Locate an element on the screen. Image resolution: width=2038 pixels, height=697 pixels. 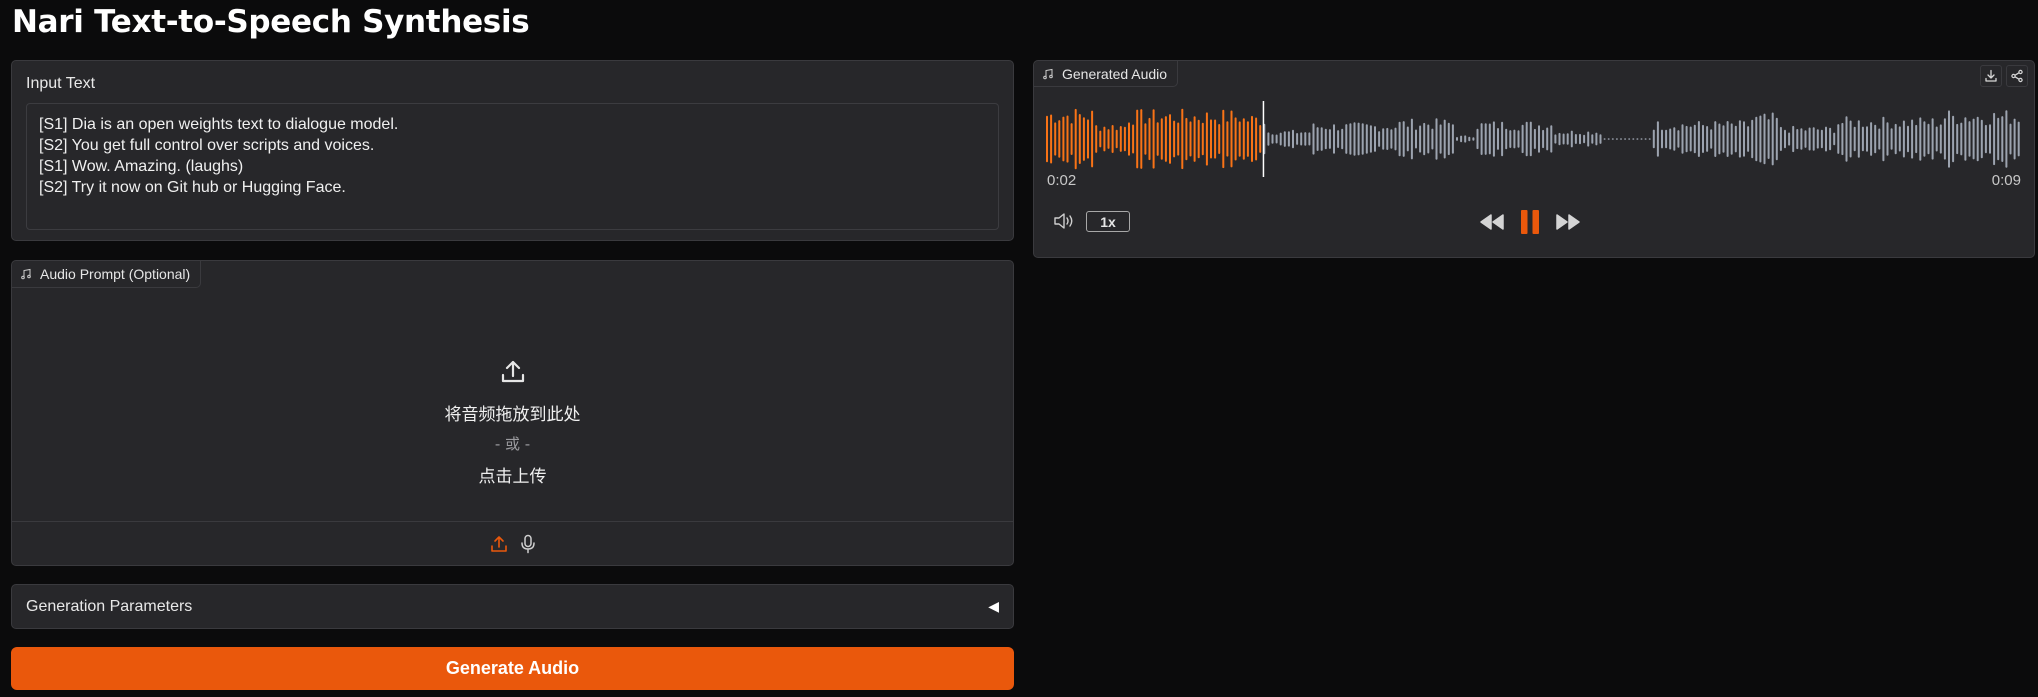
pause-icon is located at coordinates (1530, 222).